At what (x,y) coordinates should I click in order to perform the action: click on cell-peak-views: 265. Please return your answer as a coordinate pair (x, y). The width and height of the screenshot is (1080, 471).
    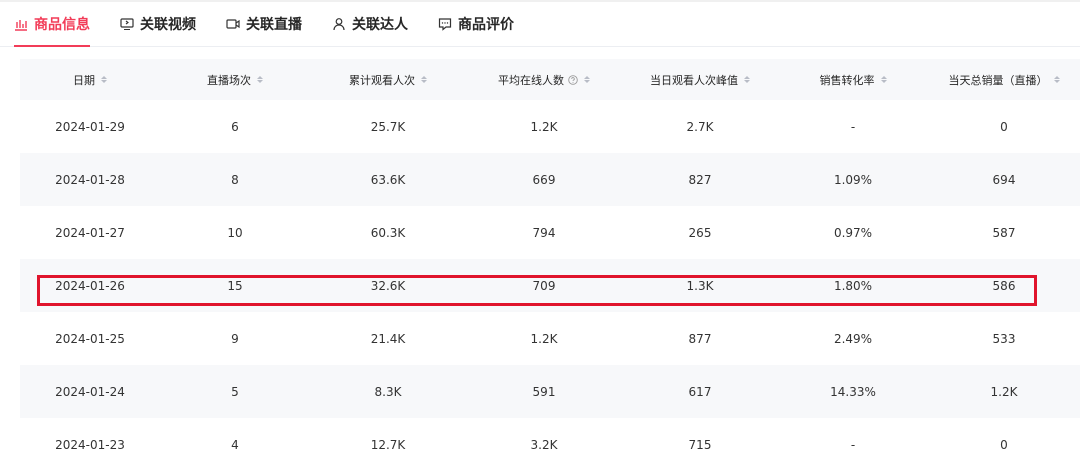
    Looking at the image, I should click on (700, 232).